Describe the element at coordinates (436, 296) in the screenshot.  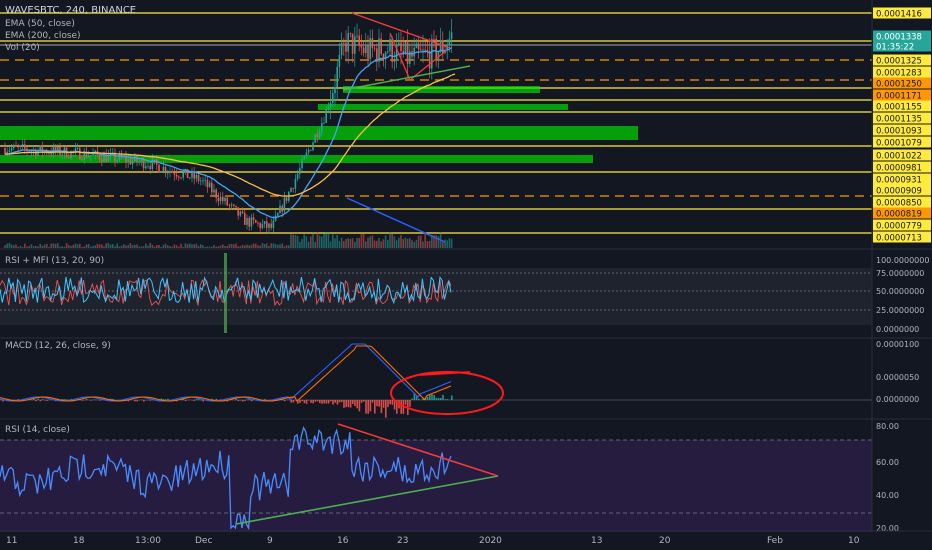
I see `rsi-band` at that location.